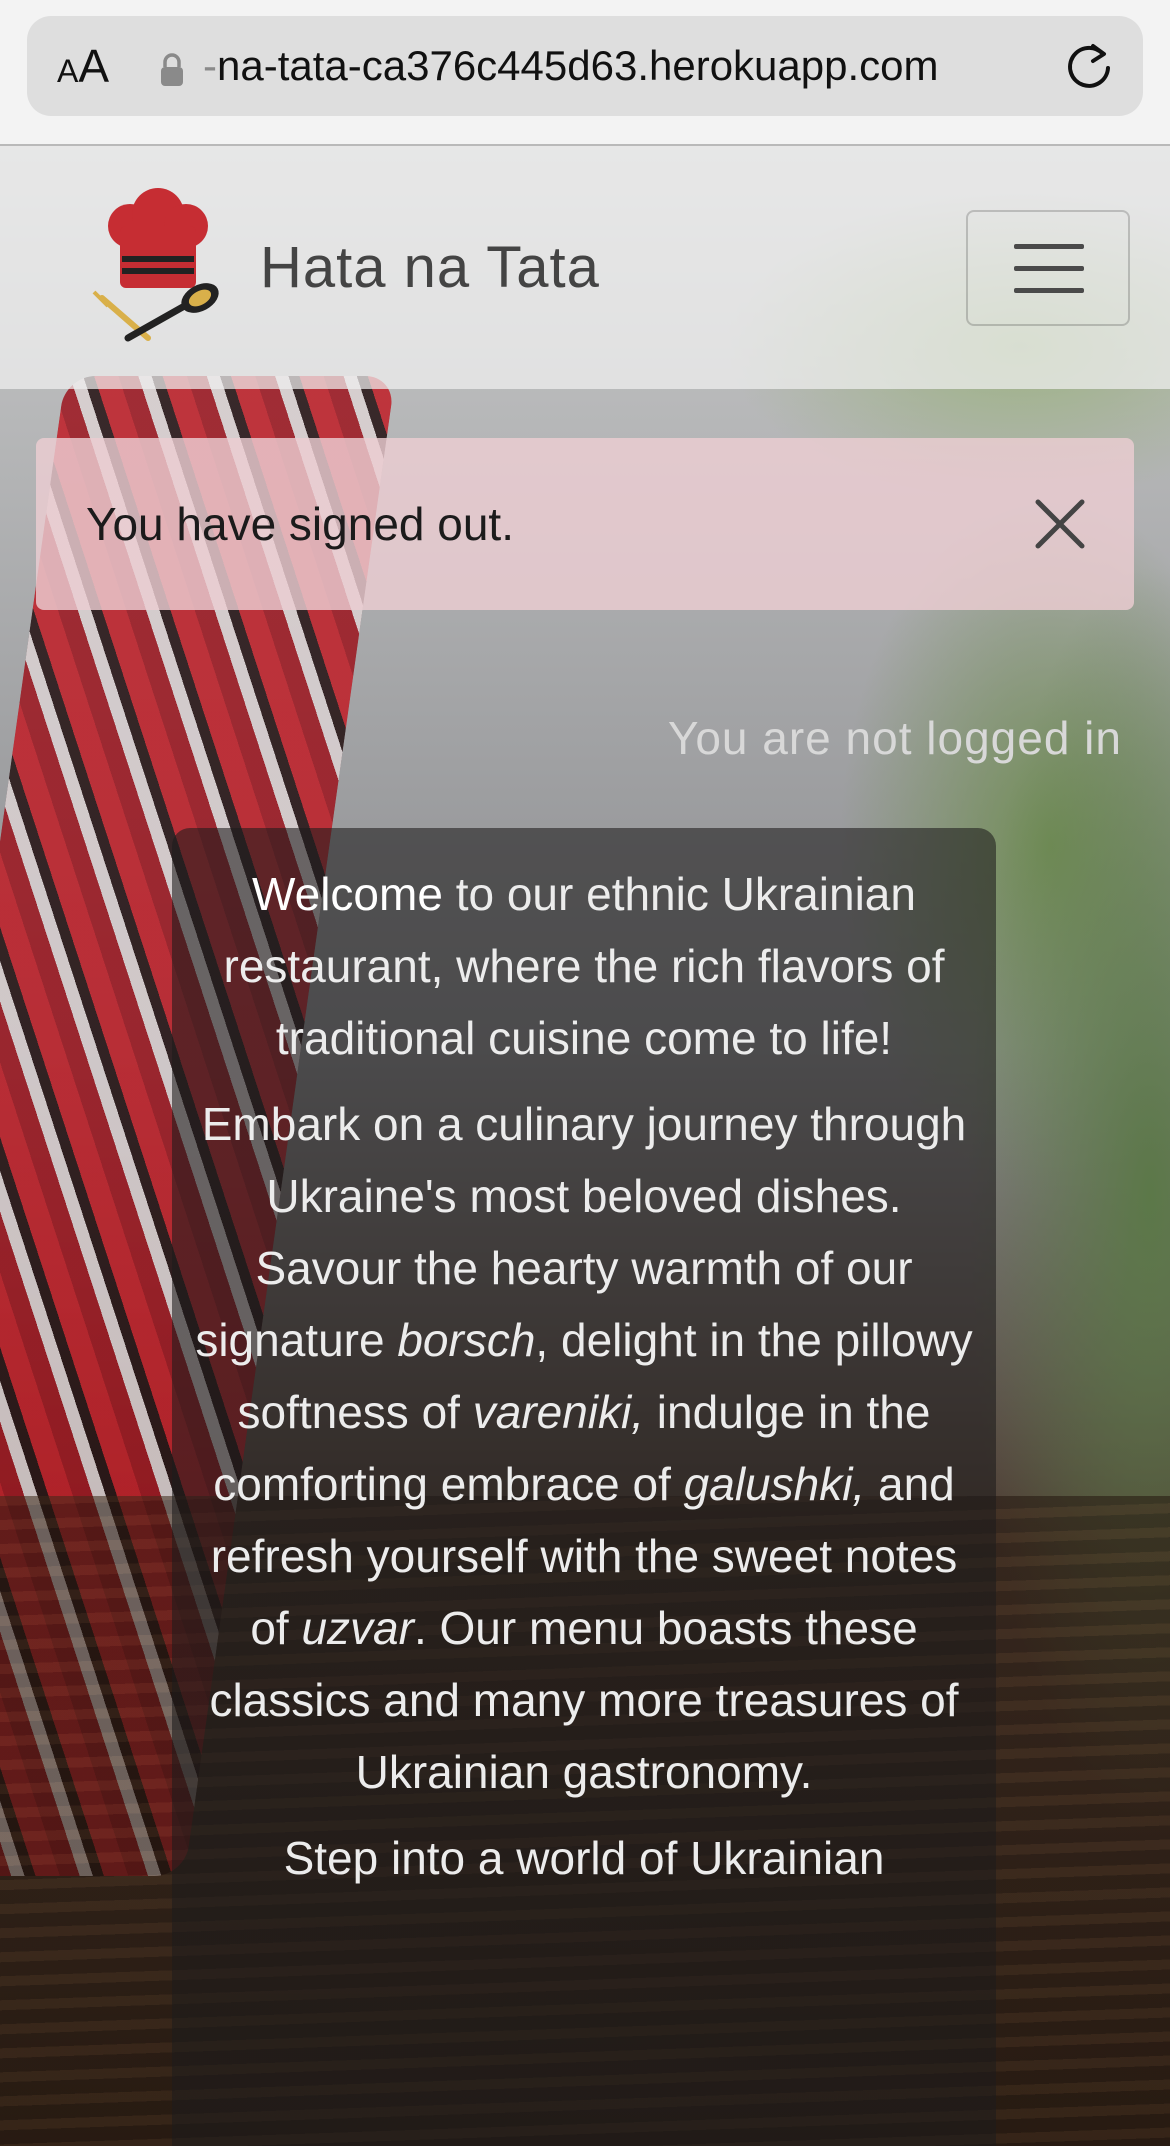 This screenshot has height=2146, width=1170. Describe the element at coordinates (357, 1628) in the screenshot. I see `dish-uzvar: uzvar` at that location.